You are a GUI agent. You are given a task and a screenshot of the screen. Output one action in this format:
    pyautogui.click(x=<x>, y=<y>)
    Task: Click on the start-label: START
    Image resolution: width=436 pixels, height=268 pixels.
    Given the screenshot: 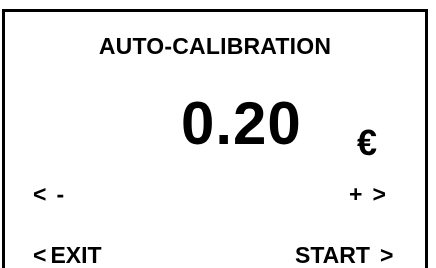 What is the action you would take?
    pyautogui.click(x=332, y=255)
    